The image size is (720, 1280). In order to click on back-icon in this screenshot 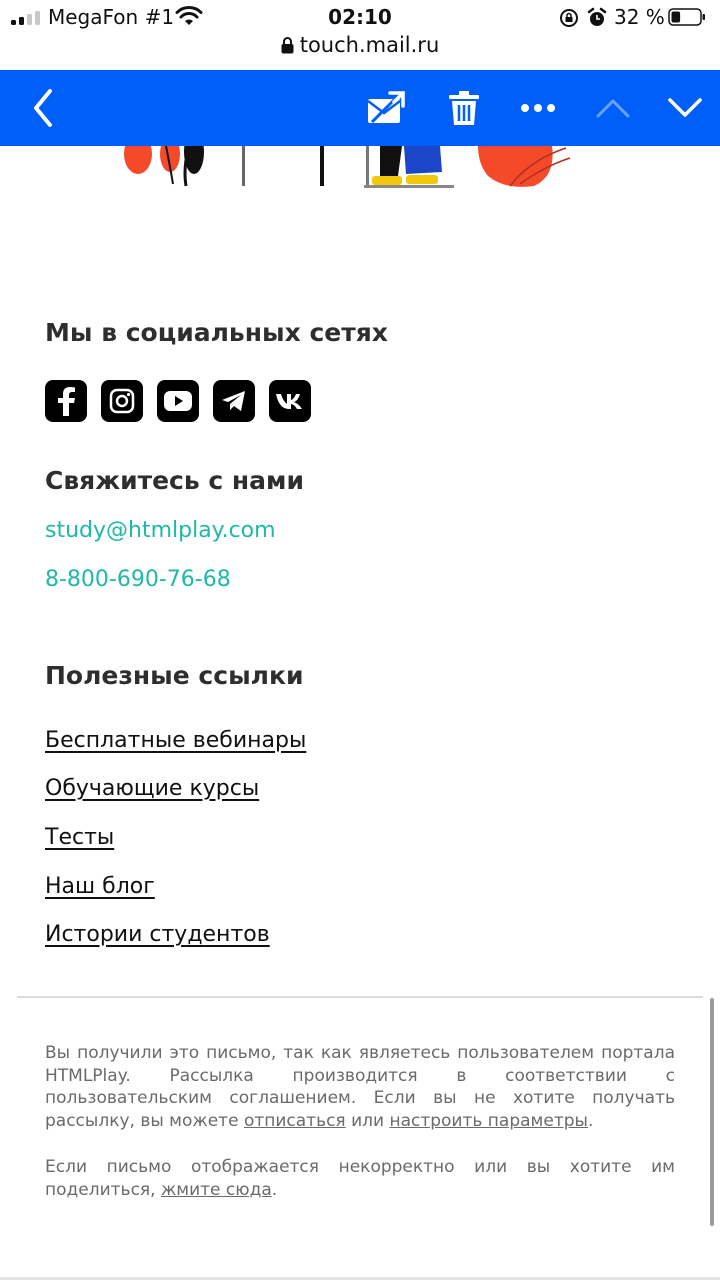, I will do `click(43, 108)`.